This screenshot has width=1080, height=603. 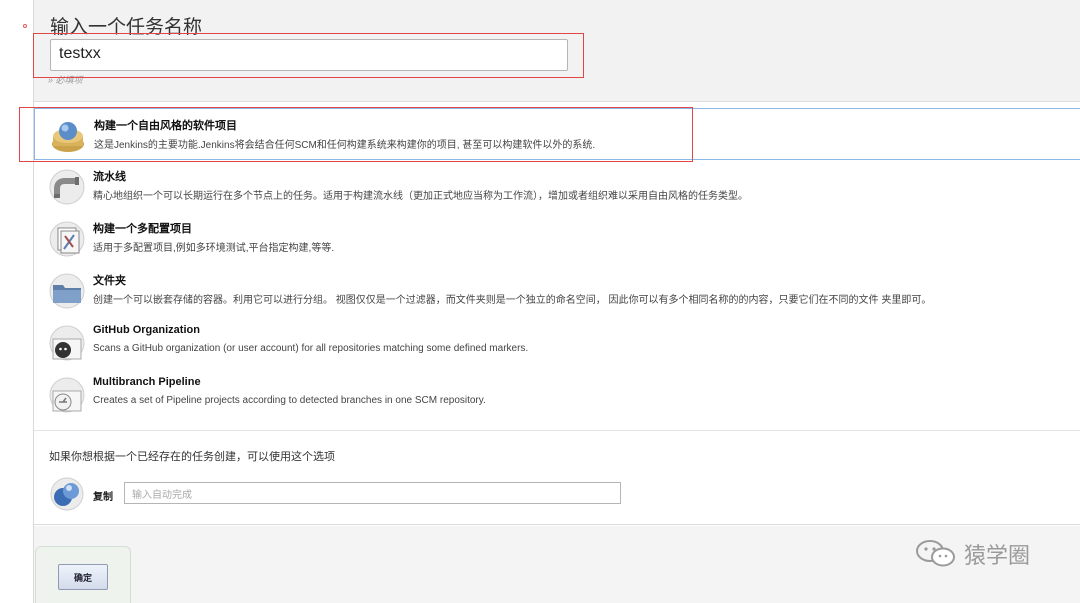 I want to click on item-type-multi-config: 构建一个多配置项目 适用于多配置项目,例如多环境测试,平台指定构建,等等., so click(x=557, y=238).